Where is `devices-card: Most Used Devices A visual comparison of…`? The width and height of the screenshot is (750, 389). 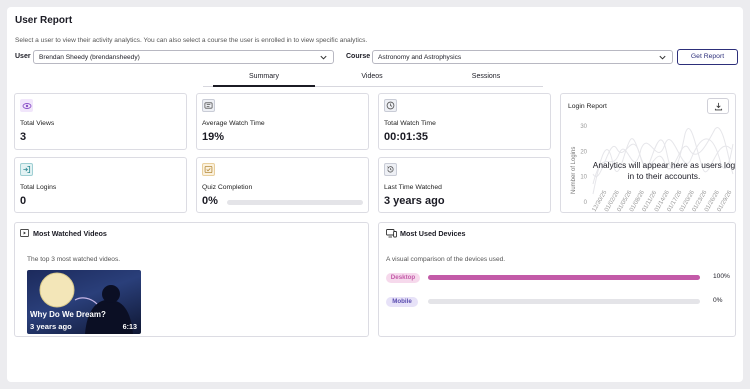 devices-card: Most Used Devices A visual comparison of… is located at coordinates (557, 279).